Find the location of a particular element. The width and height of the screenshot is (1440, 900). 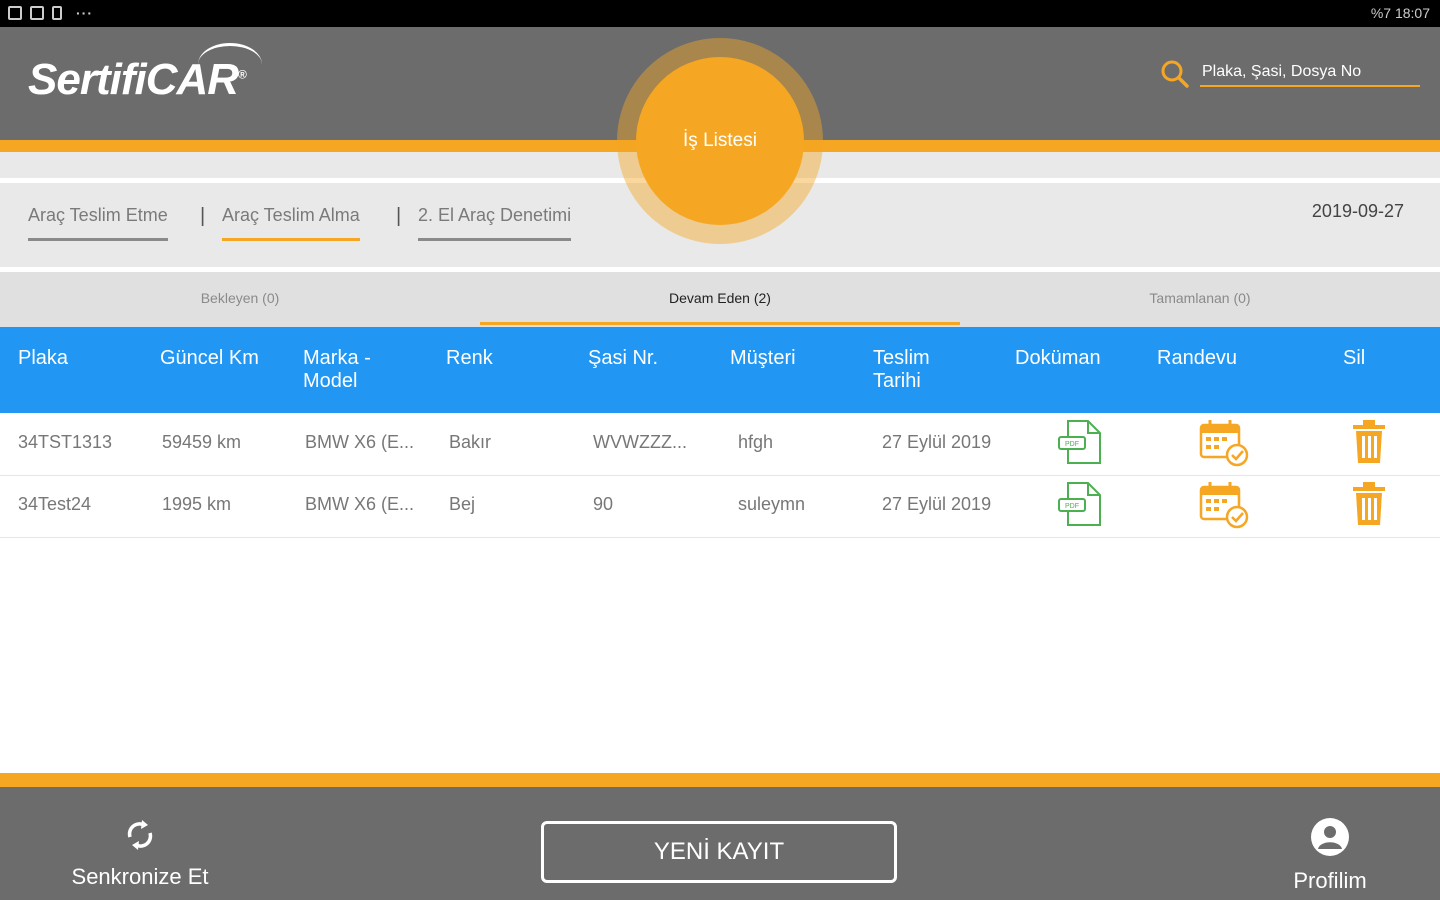

active-tab-indicator is located at coordinates (720, 323).